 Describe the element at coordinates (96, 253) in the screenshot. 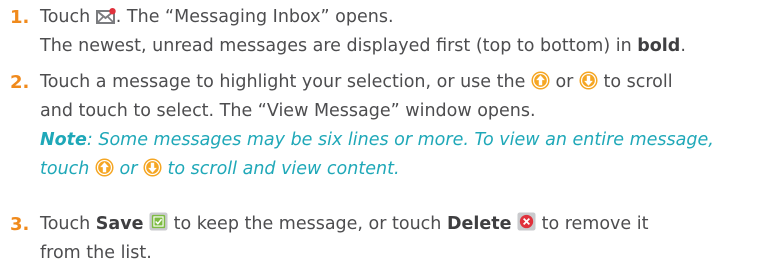

I see `step-3-line-2: from the list.` at that location.